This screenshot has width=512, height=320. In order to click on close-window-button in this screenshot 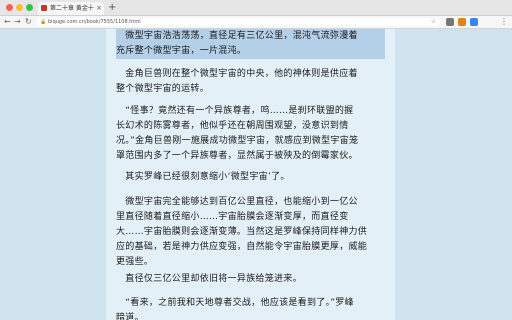, I will do `click(9, 7)`.